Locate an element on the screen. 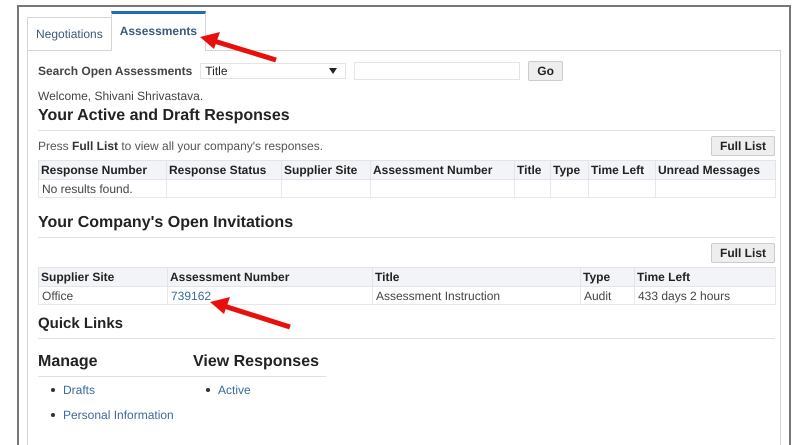  search-select: Title is located at coordinates (273, 71).